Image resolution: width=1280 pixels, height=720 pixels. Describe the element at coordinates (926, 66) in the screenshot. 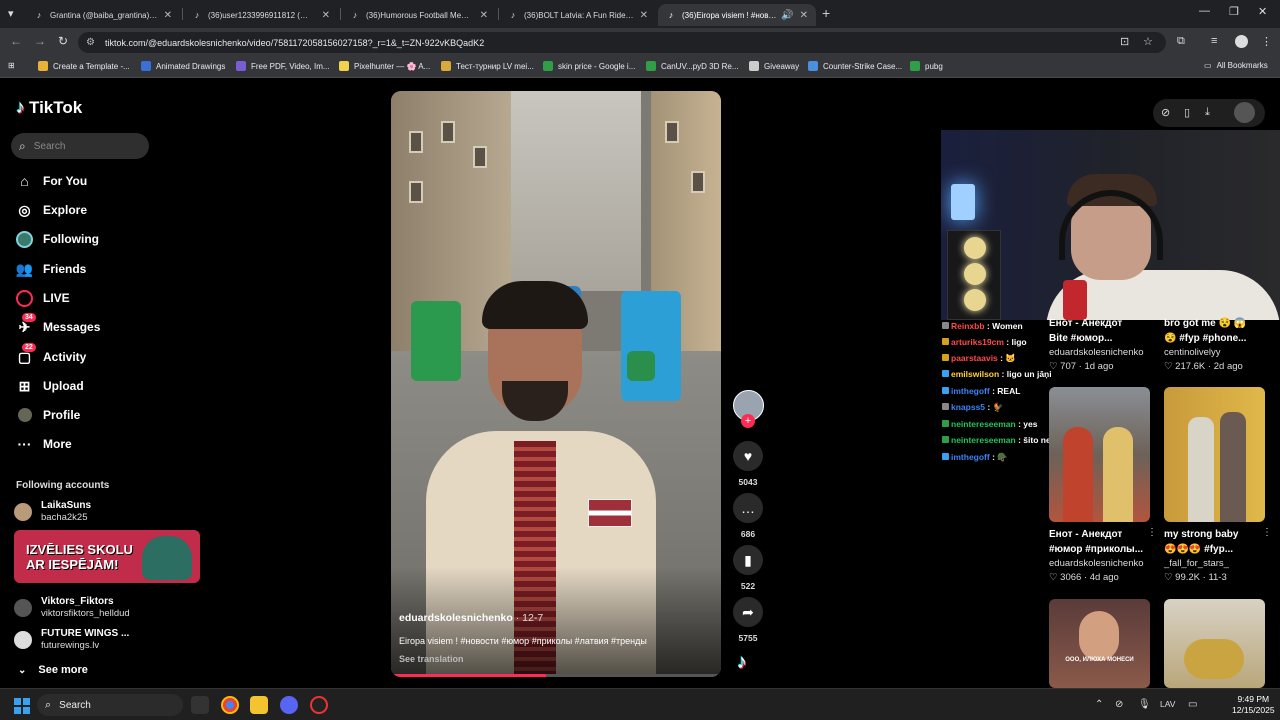

I see `bookmark-item: pubg` at that location.